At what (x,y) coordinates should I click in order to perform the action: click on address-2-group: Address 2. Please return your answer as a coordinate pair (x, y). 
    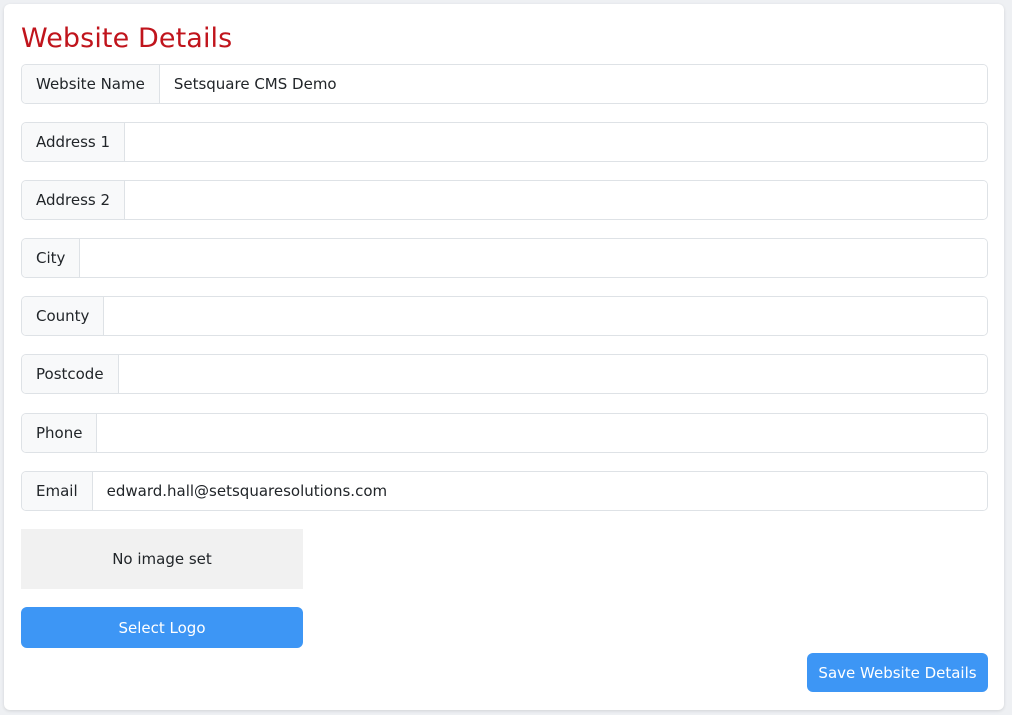
    Looking at the image, I should click on (504, 200).